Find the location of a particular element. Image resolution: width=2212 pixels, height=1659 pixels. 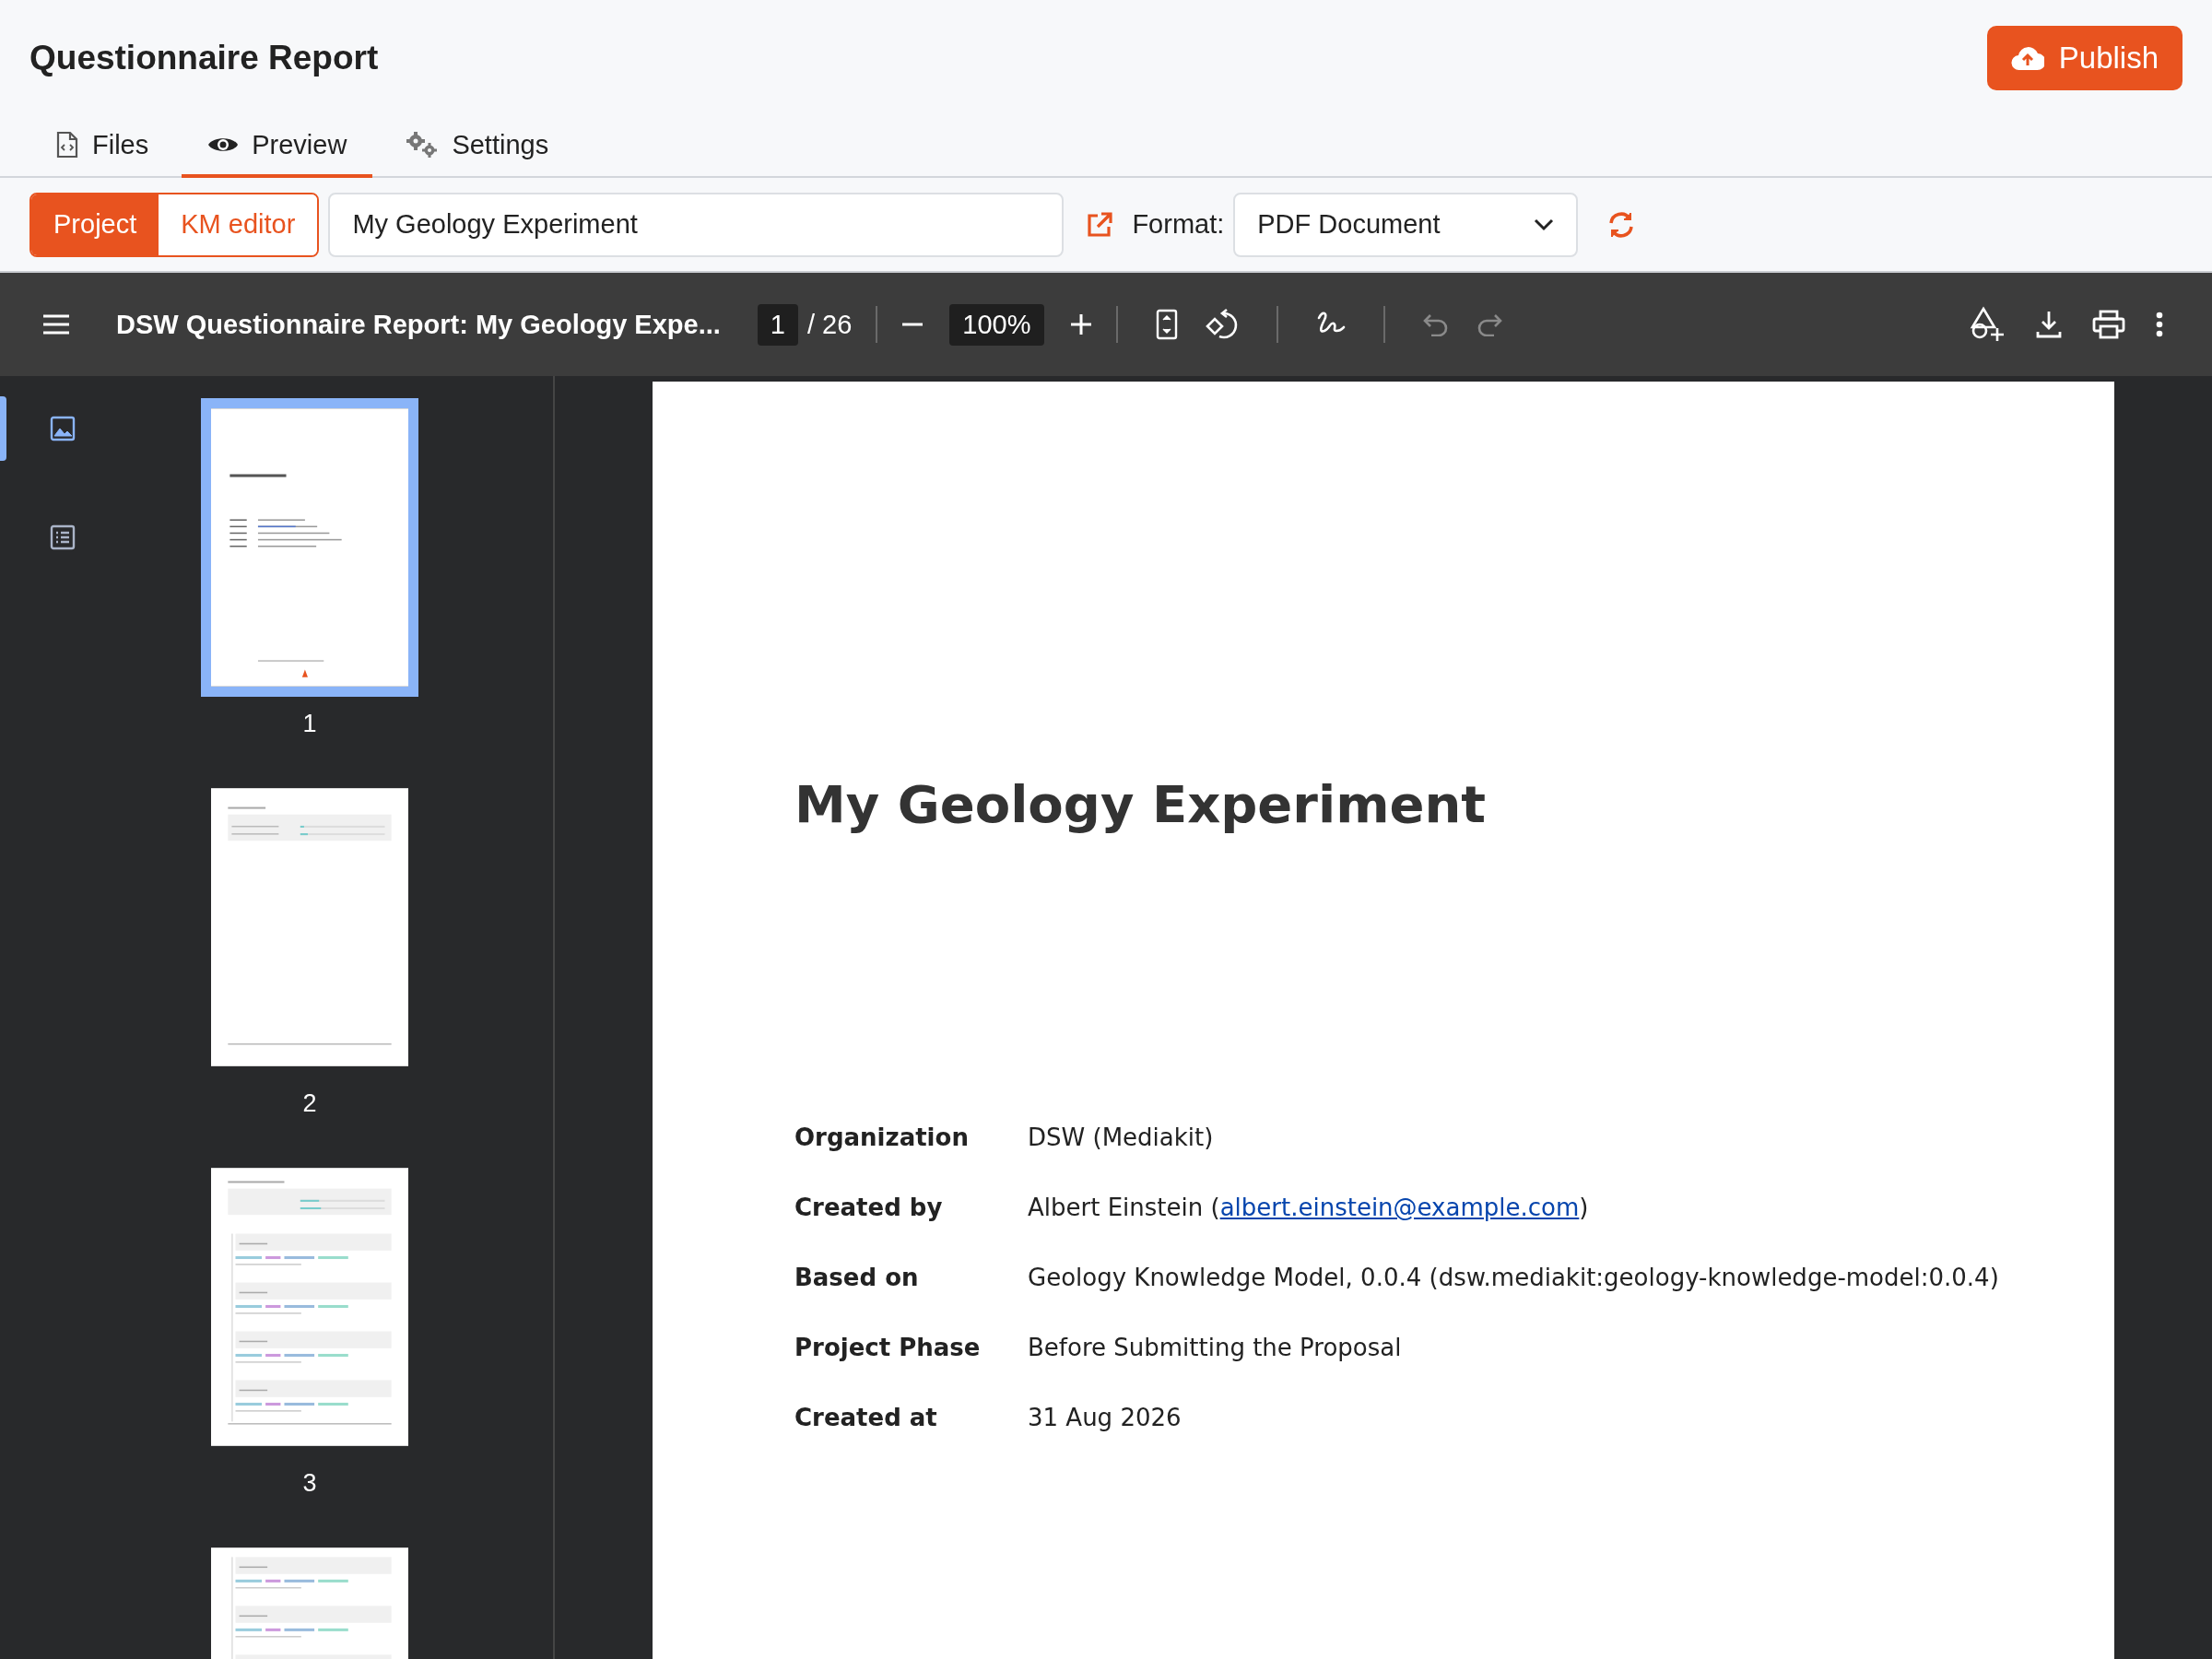

field-label: Created at is located at coordinates (866, 1418).